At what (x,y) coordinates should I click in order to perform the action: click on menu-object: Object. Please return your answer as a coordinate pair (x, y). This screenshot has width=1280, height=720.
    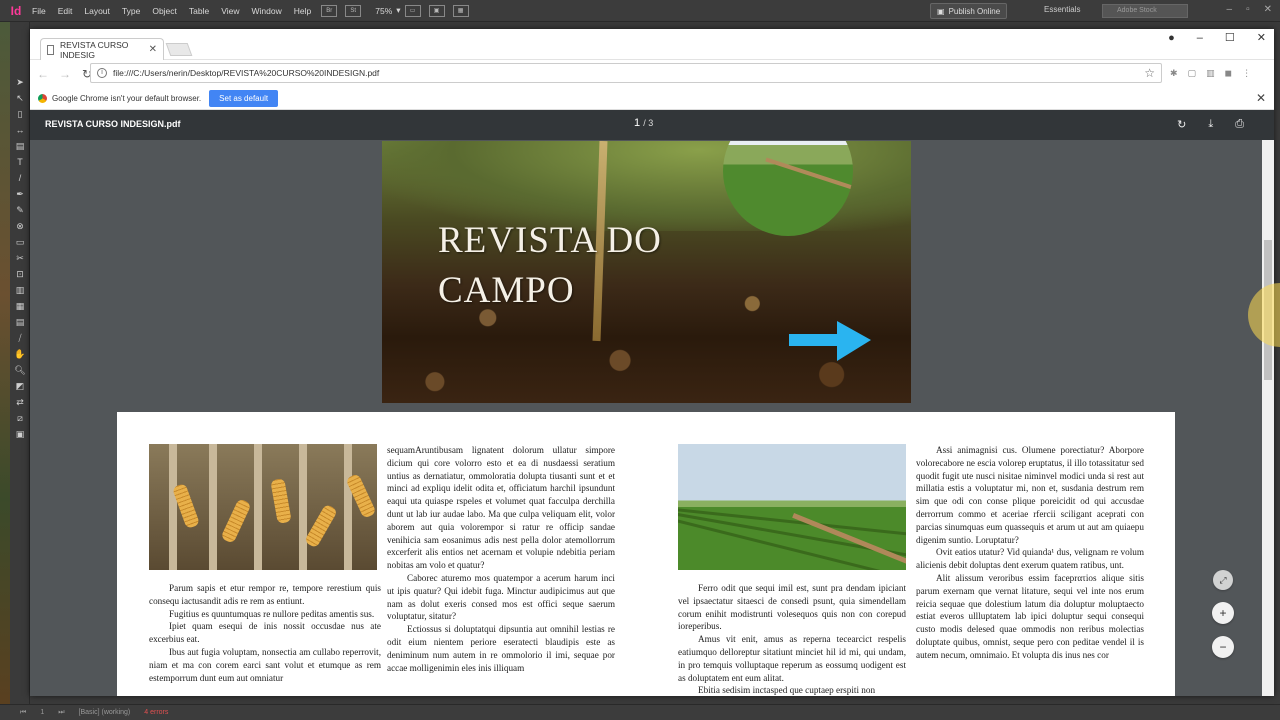
    Looking at the image, I should click on (164, 11).